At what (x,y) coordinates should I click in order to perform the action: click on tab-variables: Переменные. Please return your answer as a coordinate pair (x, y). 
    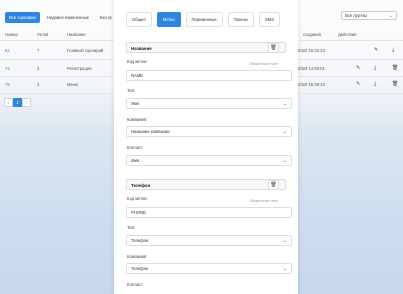
    Looking at the image, I should click on (204, 19).